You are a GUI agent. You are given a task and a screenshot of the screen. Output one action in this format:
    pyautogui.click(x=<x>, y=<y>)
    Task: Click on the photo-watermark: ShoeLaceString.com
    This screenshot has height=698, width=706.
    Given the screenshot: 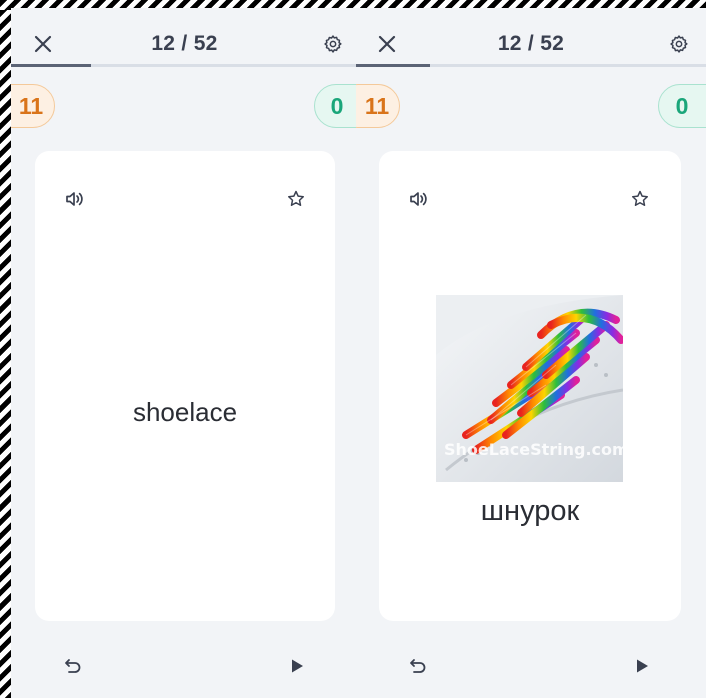 What is the action you would take?
    pyautogui.click(x=533, y=449)
    